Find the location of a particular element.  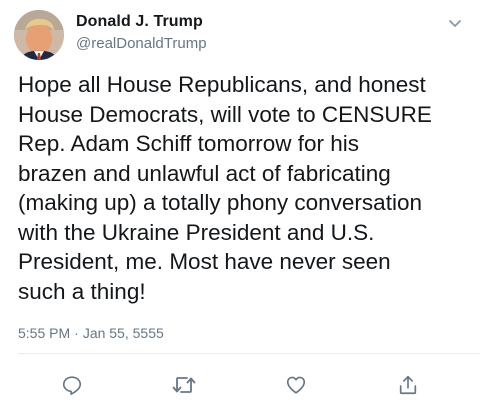

author-handle: @realDonaldTrump is located at coordinates (141, 43).